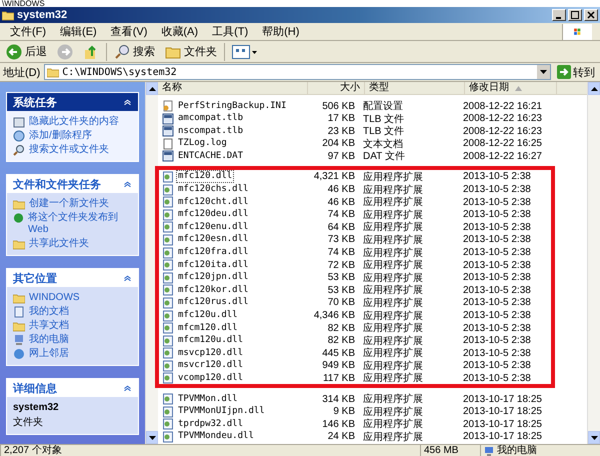 The image size is (600, 456). I want to click on file-name: mfc120chs.dll, so click(213, 189).